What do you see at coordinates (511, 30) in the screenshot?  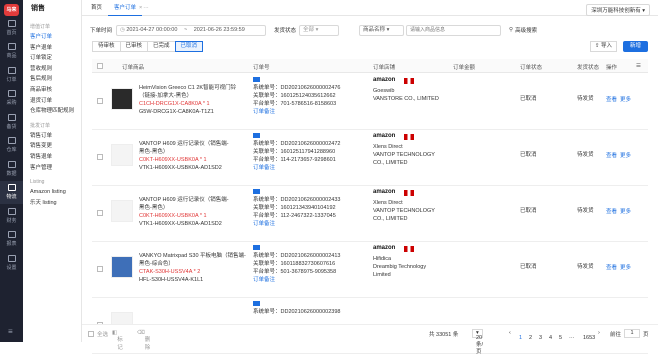 I see `filter-icon: ⚲` at bounding box center [511, 30].